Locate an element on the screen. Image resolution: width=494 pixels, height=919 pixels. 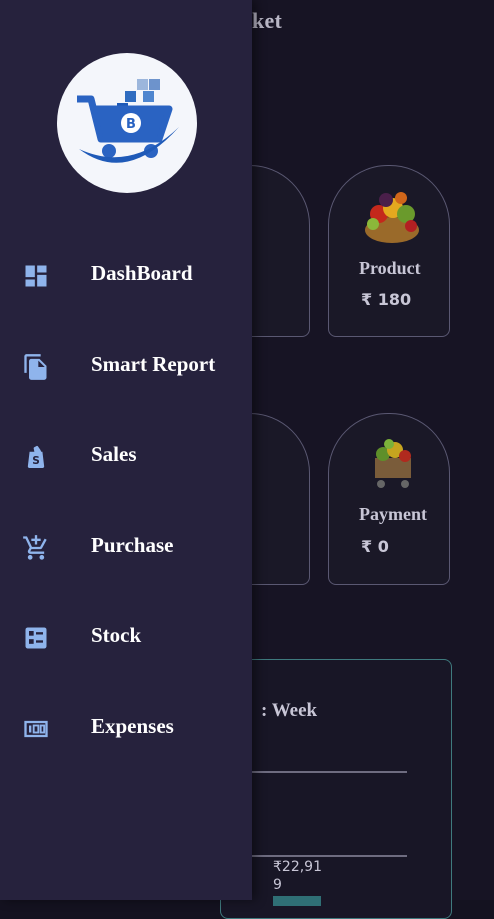
svg-text: S is located at coordinates (36, 461).